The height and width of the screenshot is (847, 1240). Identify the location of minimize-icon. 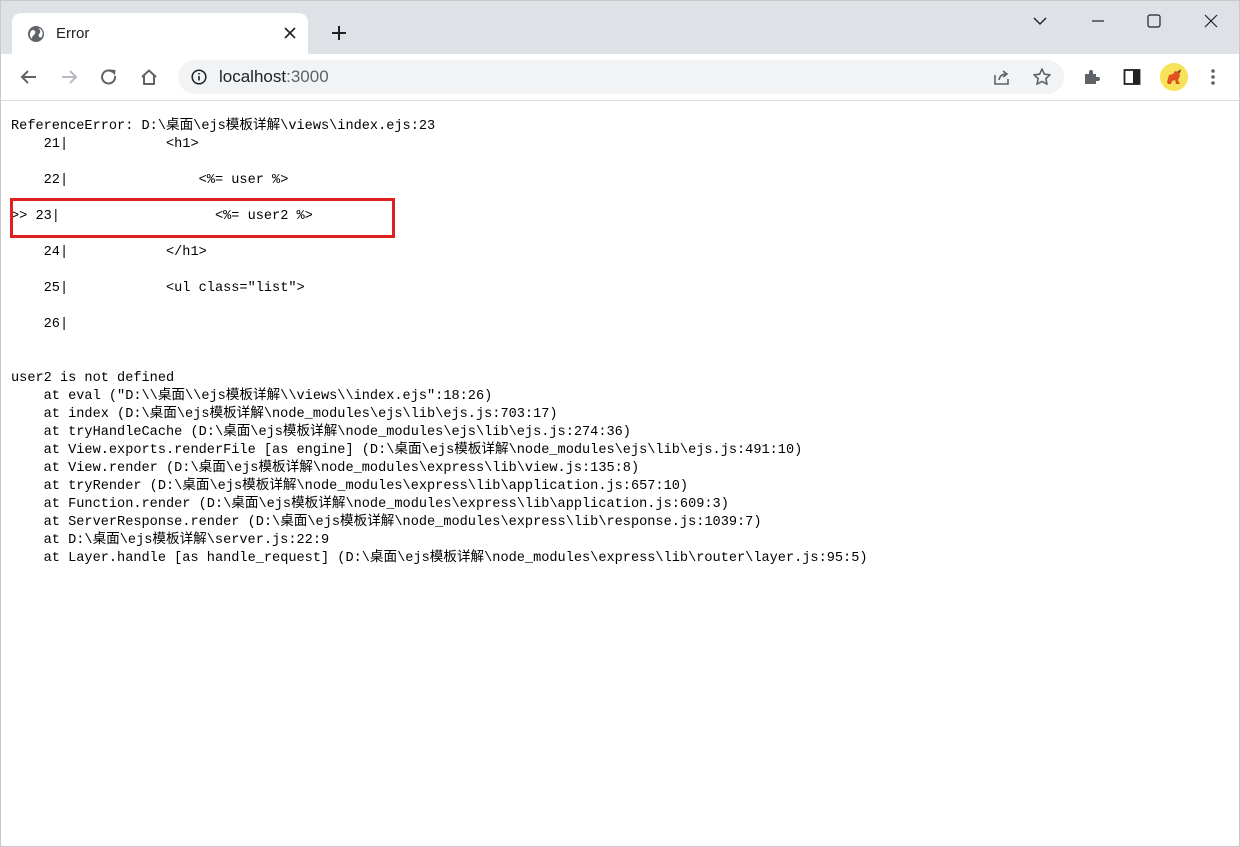
(1098, 21).